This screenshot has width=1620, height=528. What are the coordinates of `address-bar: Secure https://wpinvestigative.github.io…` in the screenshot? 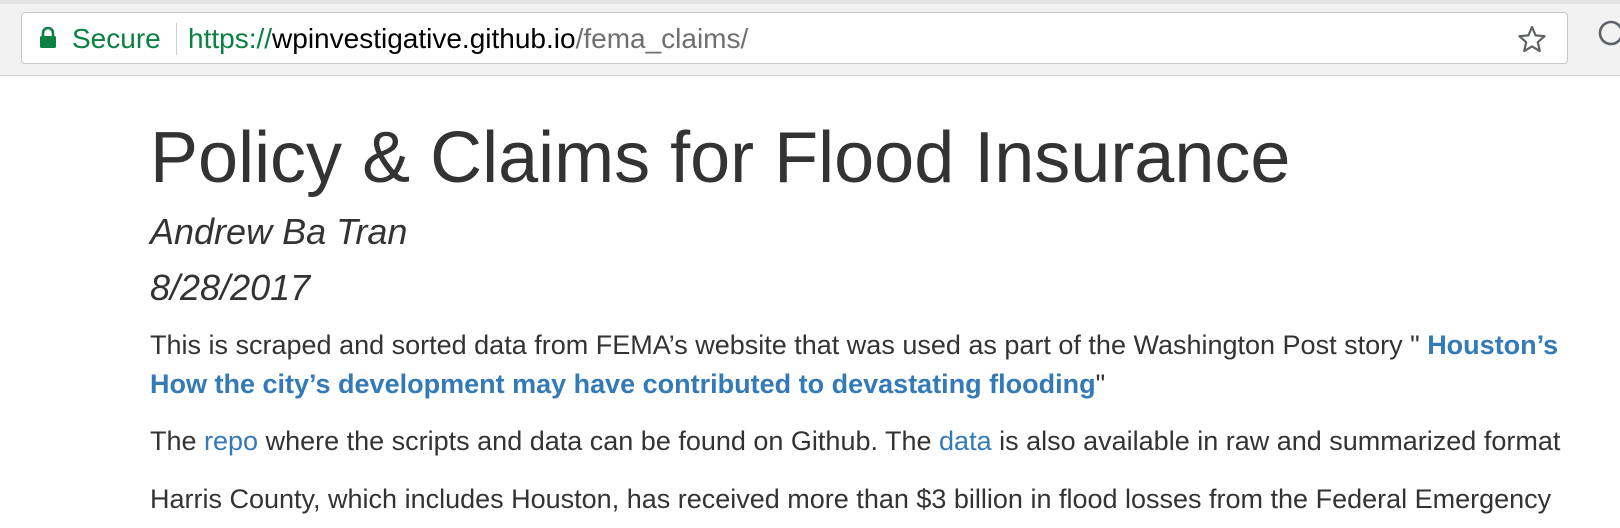 It's located at (794, 38).